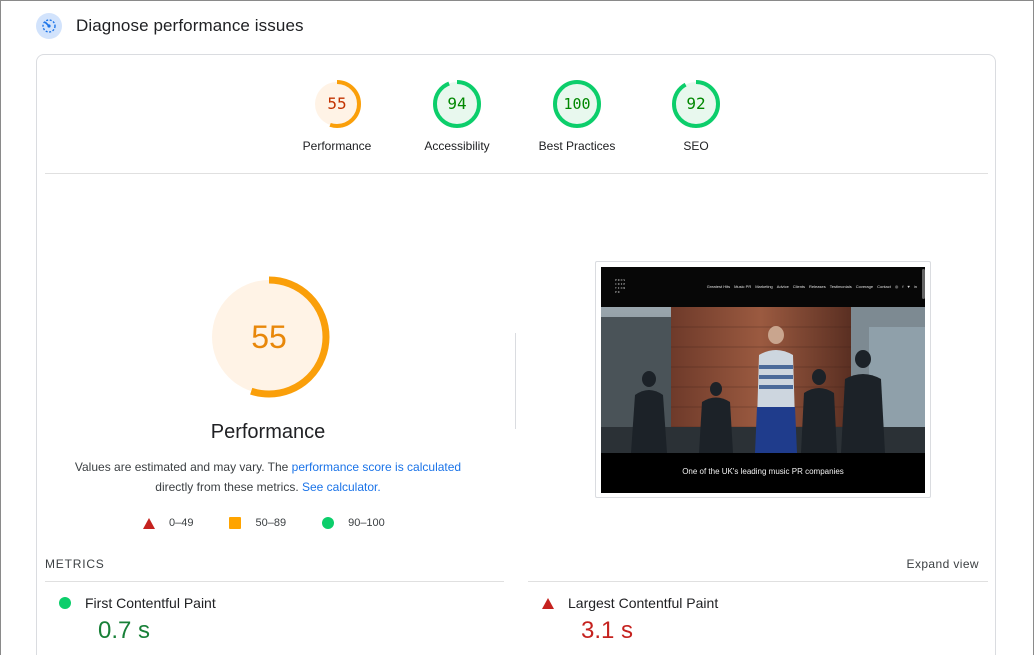 This screenshot has width=1034, height=655. I want to click on divider, so click(516, 173).